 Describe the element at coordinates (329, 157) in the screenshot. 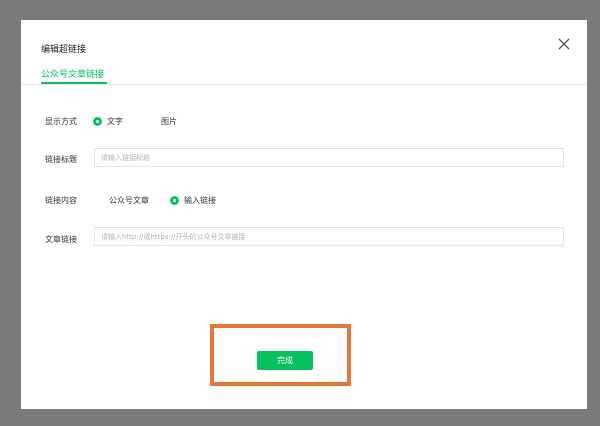

I see `link-title-input: 请输入链接标题` at that location.